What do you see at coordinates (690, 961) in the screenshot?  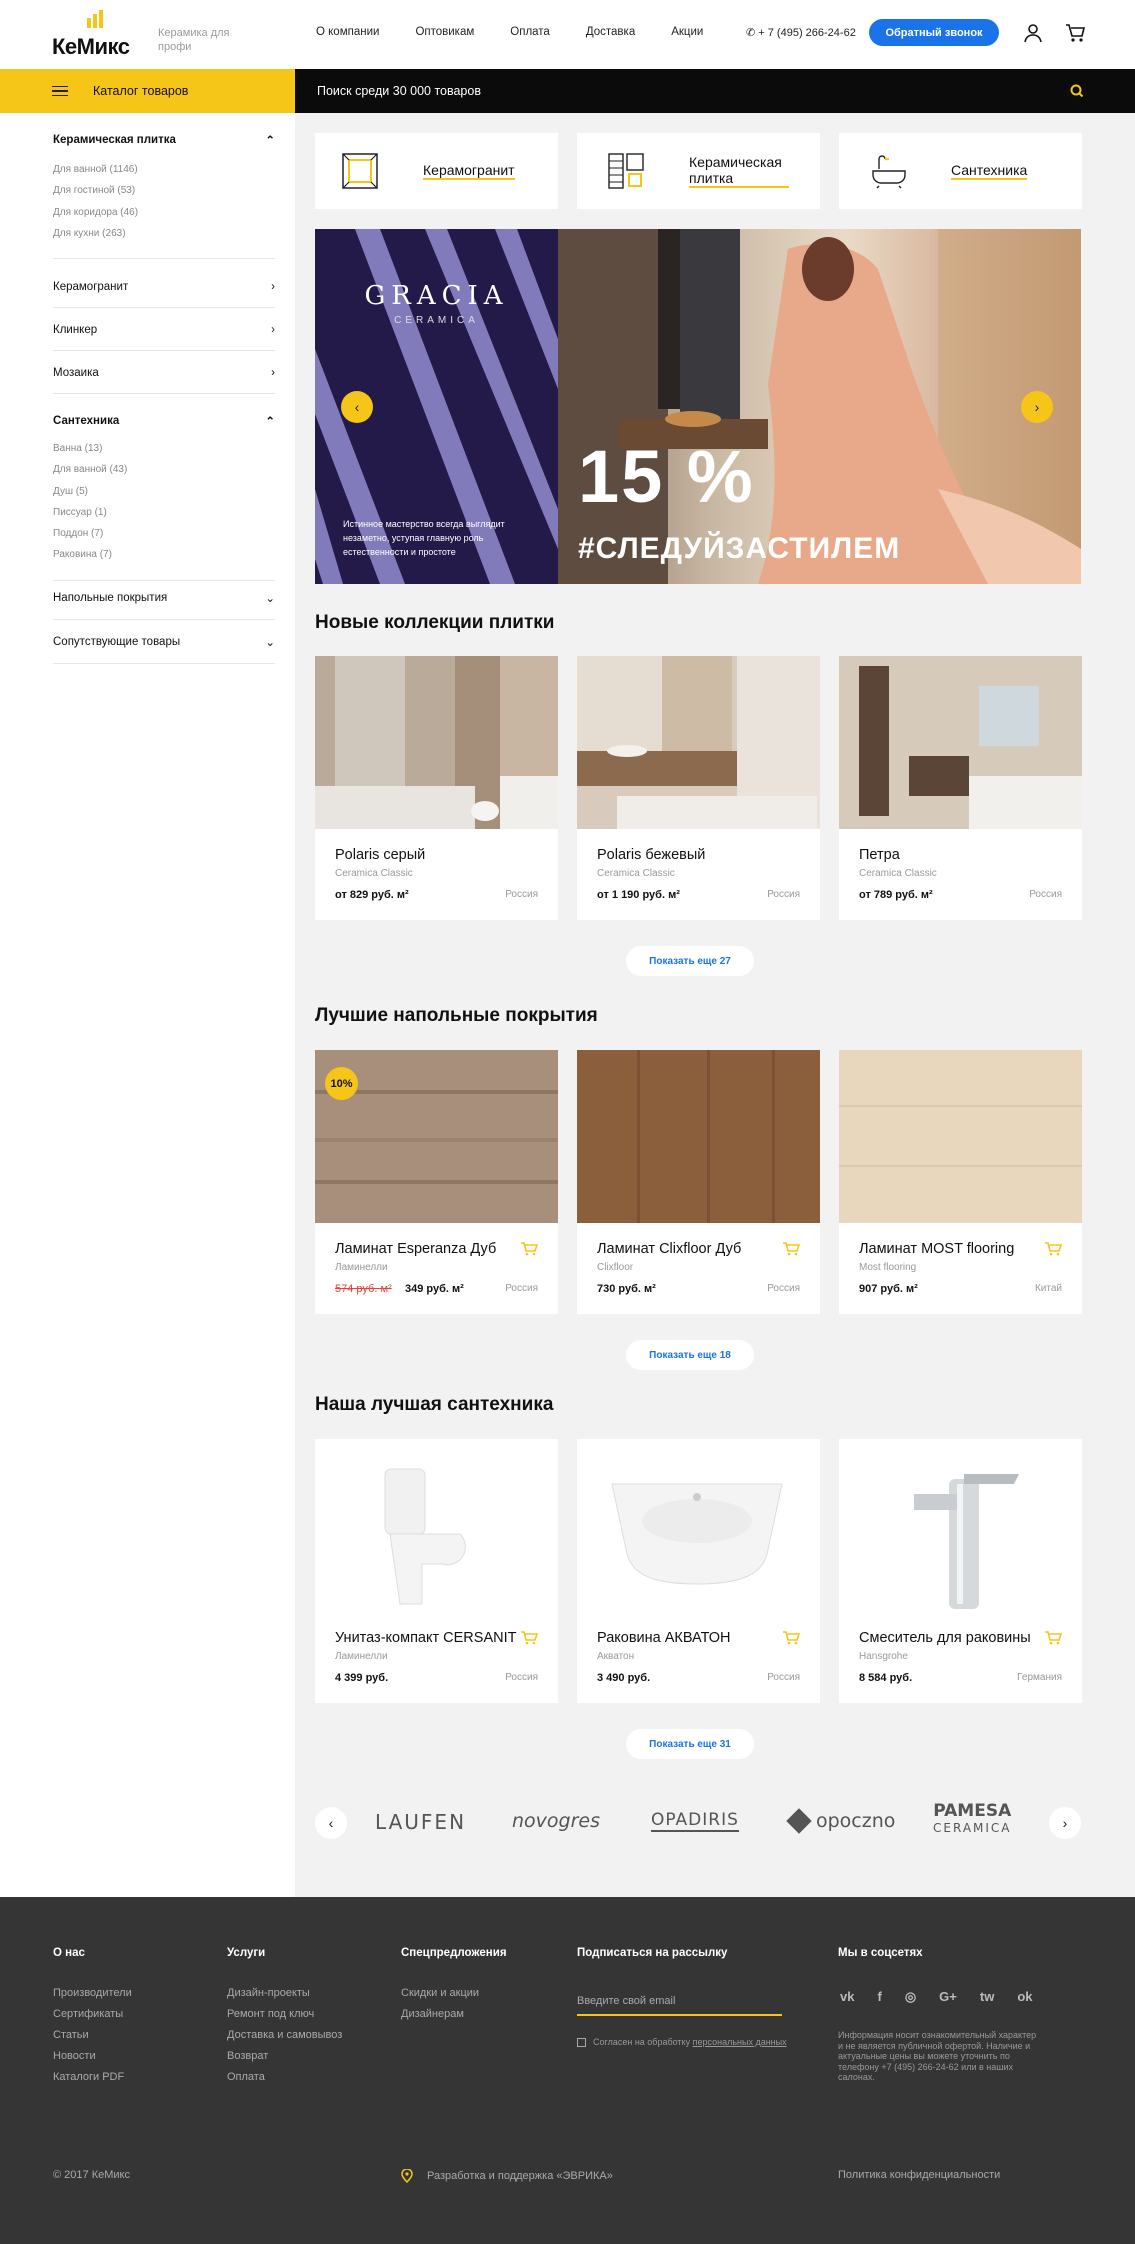 I see `show-more-button: Показать еще 27` at bounding box center [690, 961].